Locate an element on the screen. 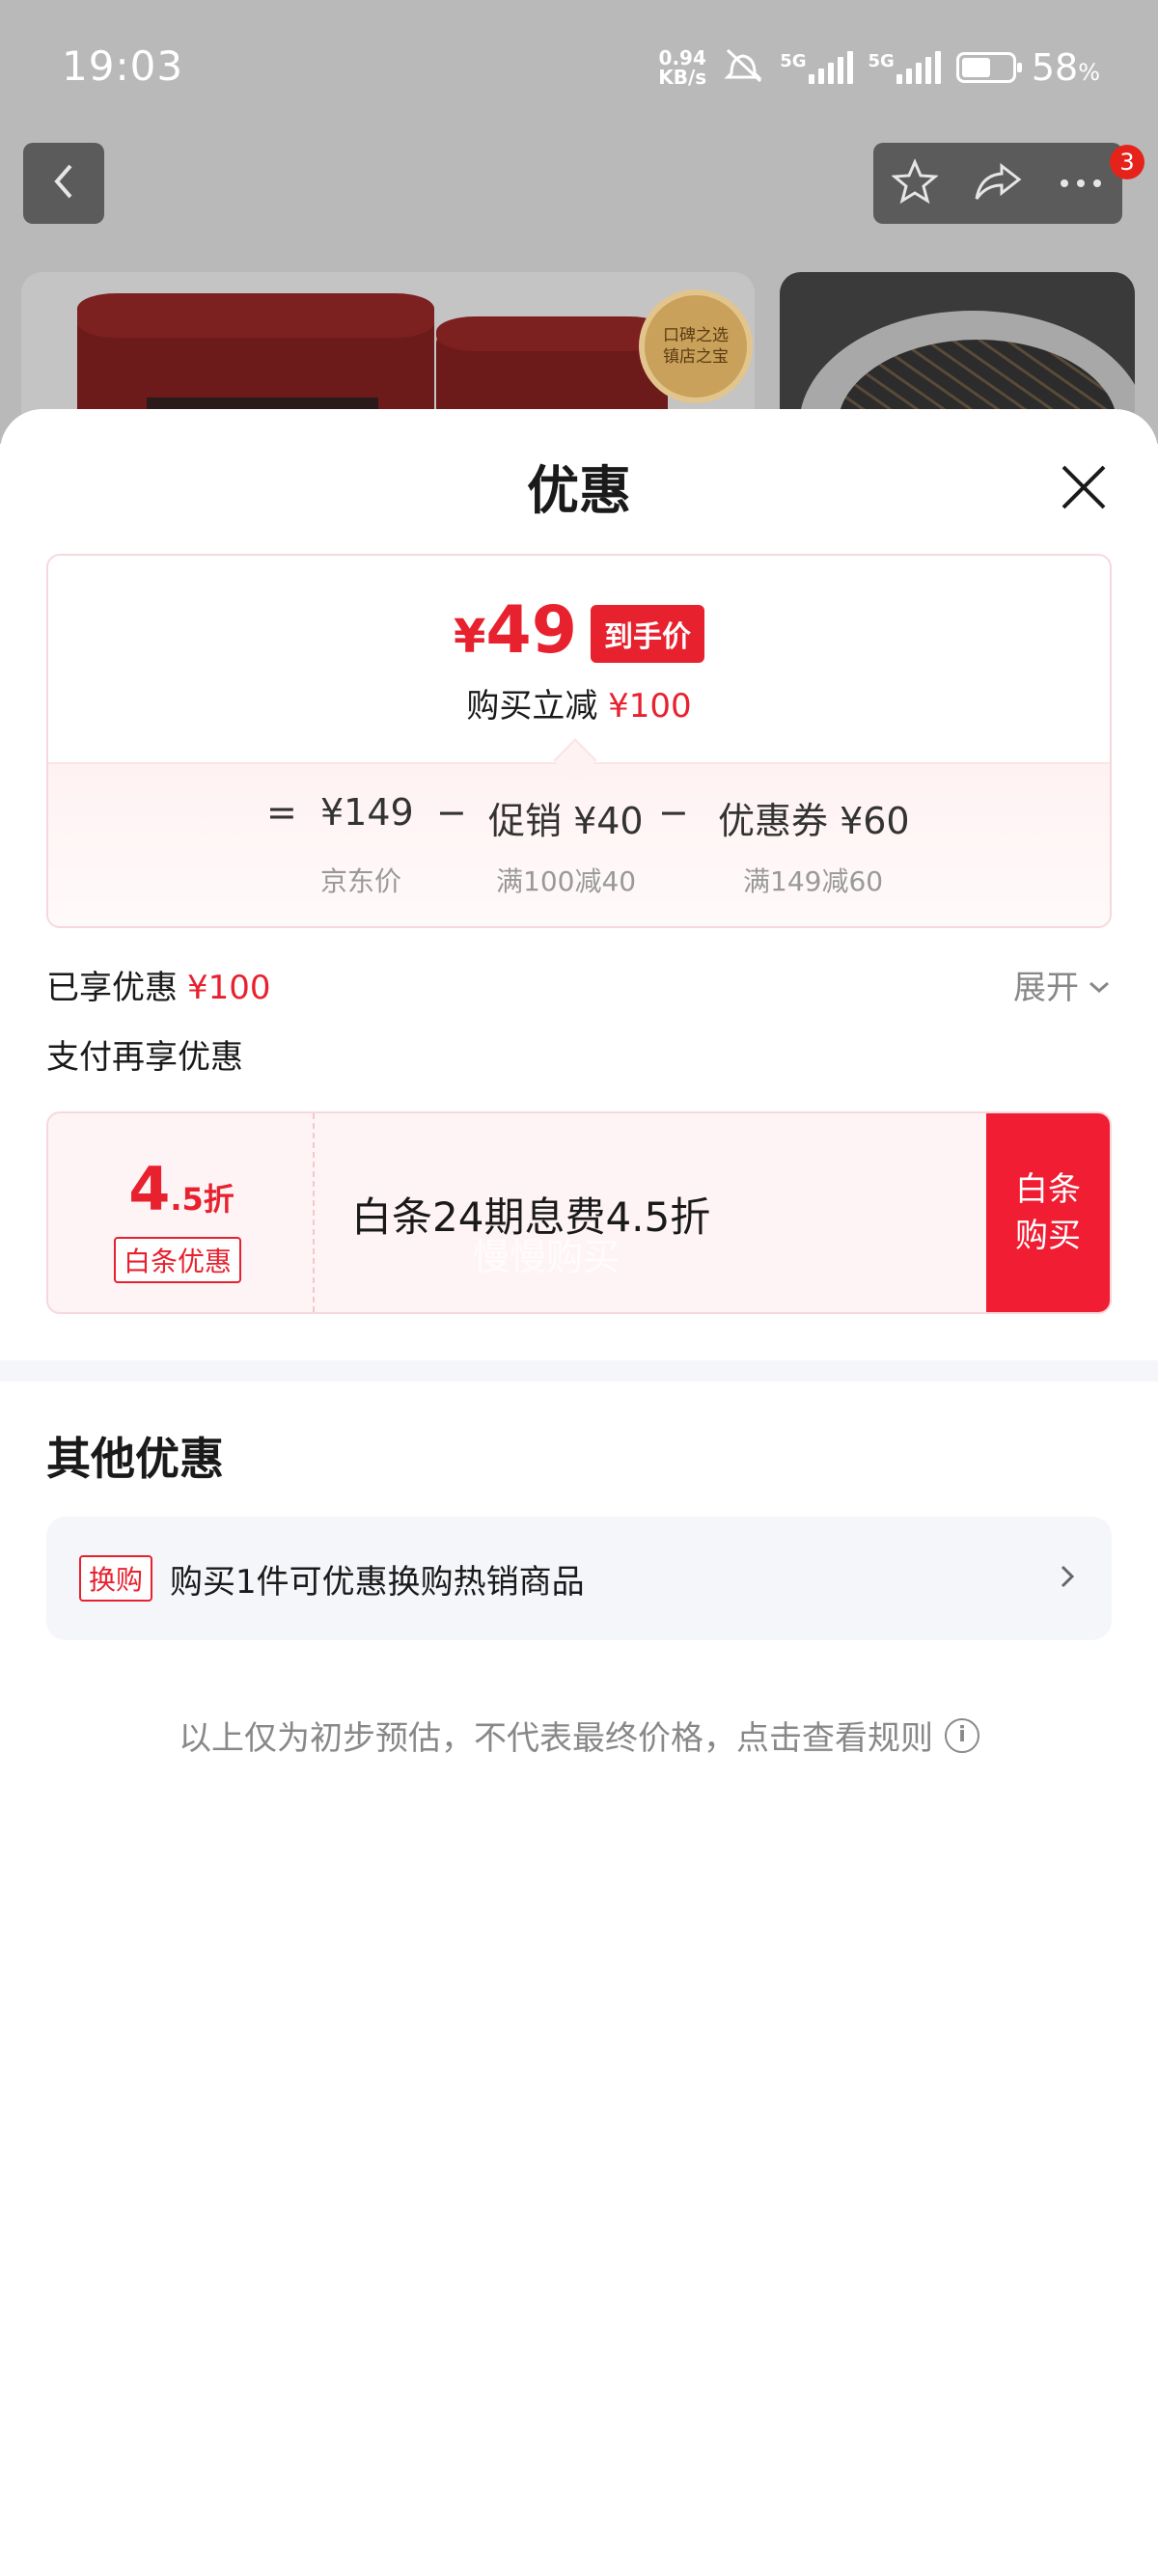  info-icon: i is located at coordinates (962, 1735).